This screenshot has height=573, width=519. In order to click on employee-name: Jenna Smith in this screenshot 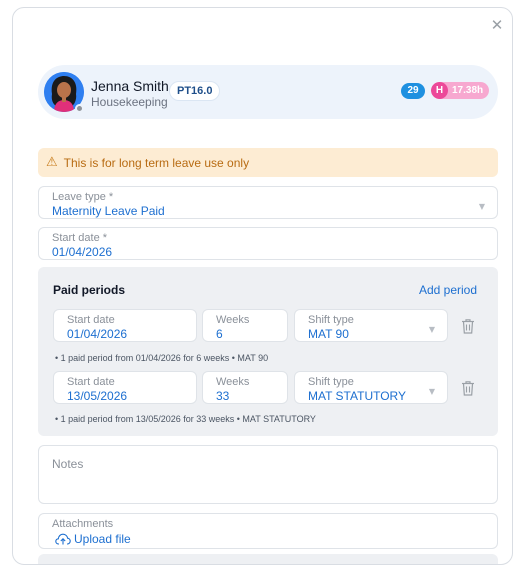, I will do `click(130, 86)`.